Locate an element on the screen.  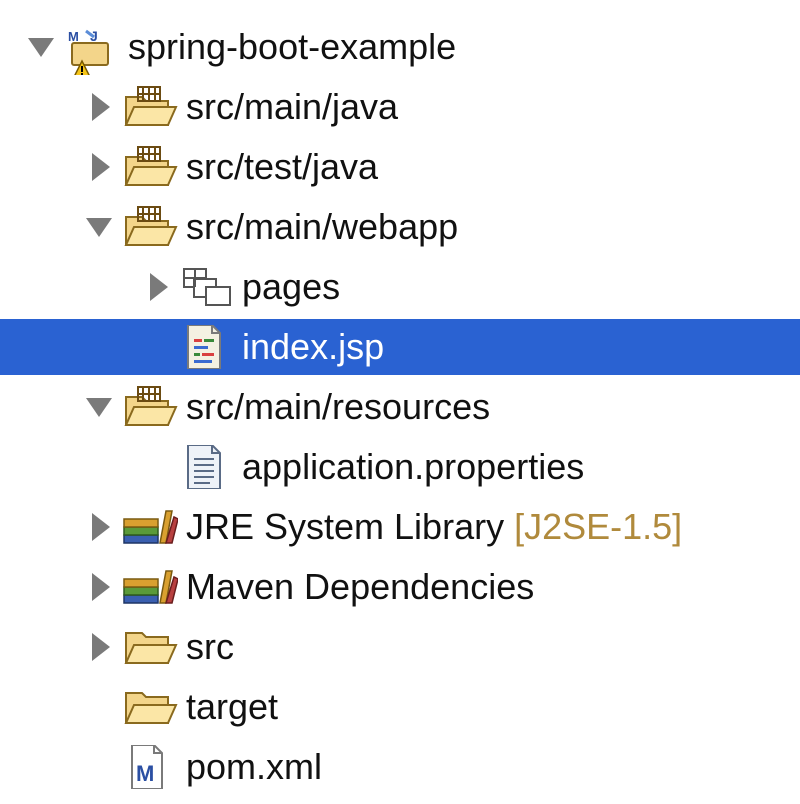
tree-row-project: M J spring-boot-example is located at coordinates (400, 47).